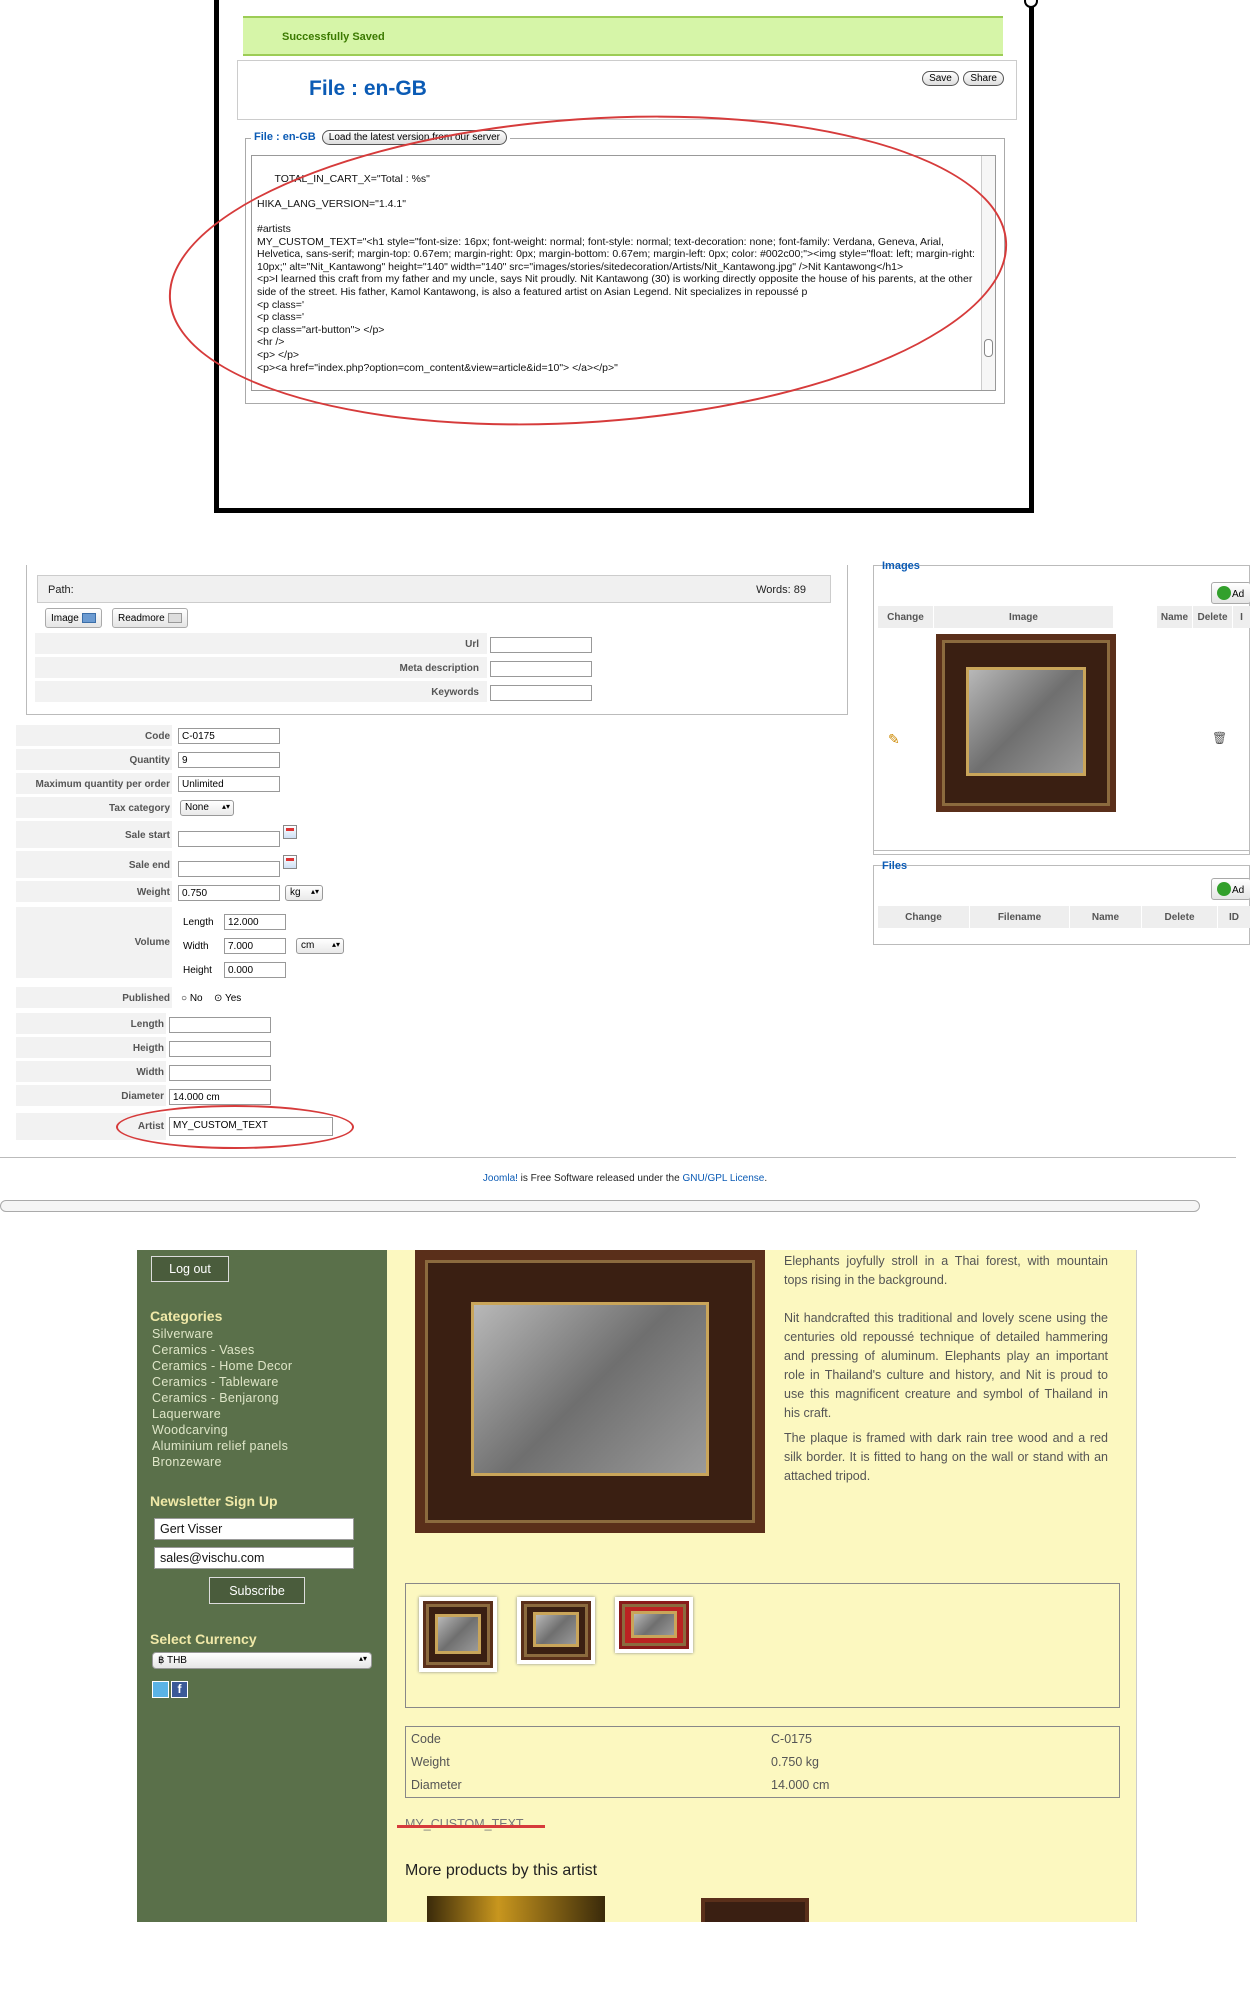 Image resolution: width=1250 pixels, height=2000 pixels. What do you see at coordinates (618, 1157) in the screenshot?
I see `form-bottom-border` at bounding box center [618, 1157].